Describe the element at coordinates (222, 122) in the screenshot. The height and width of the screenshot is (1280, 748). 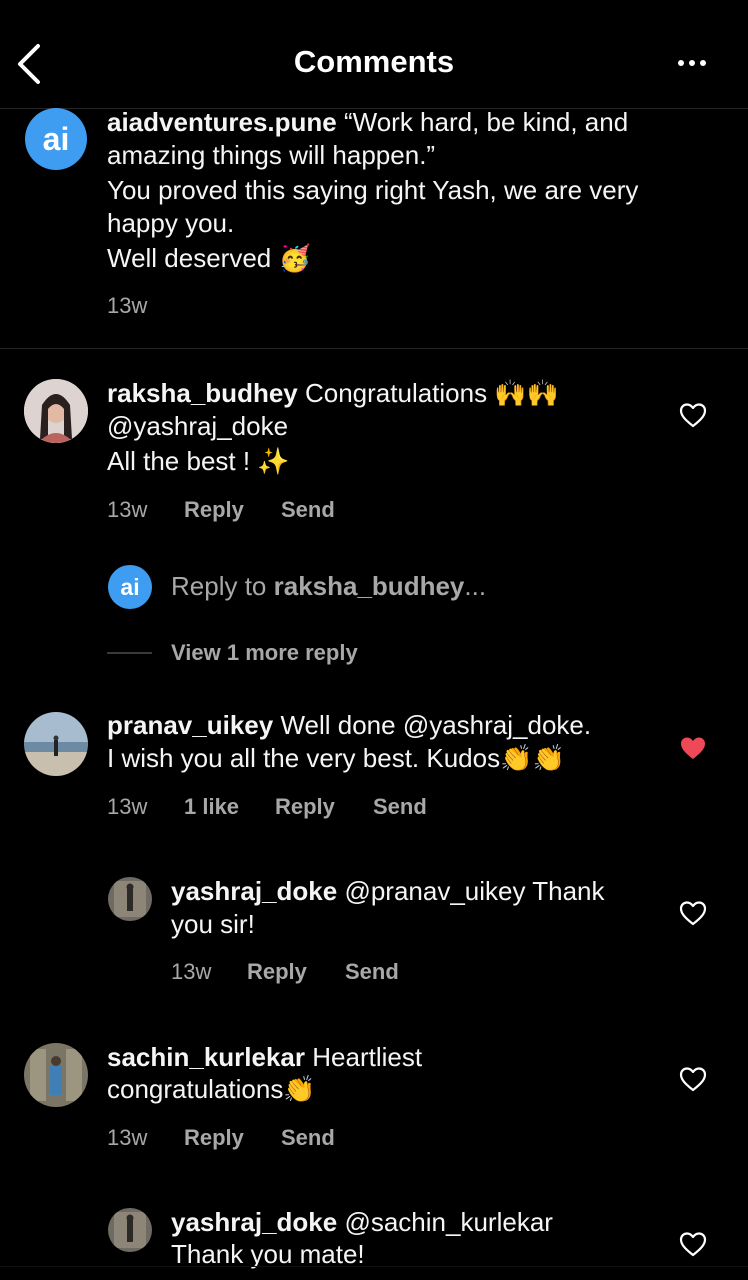
I see `caption-username: aiadventures.pune` at that location.